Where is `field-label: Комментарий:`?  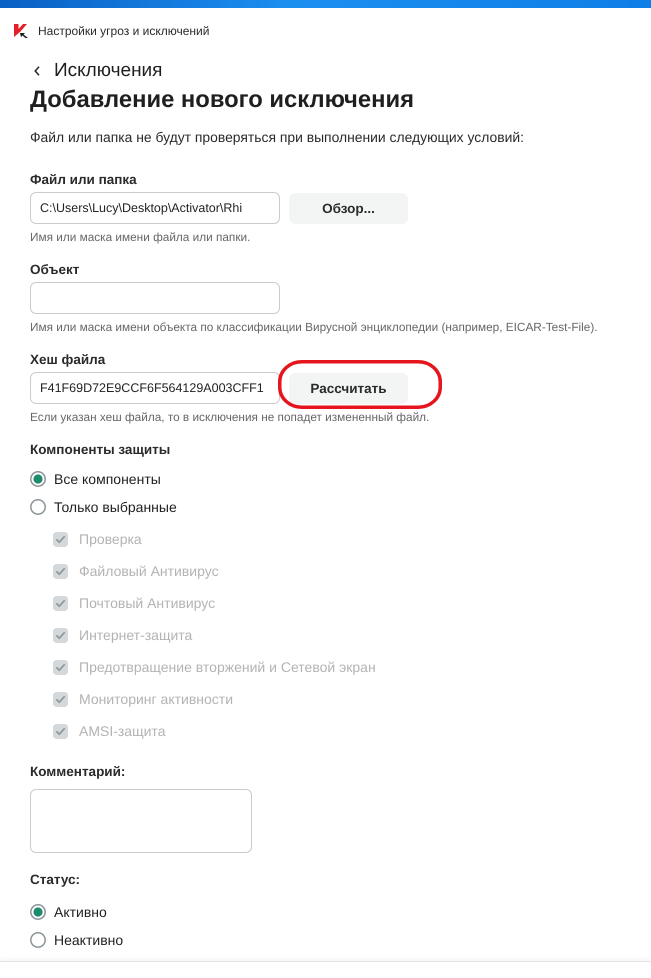 field-label: Комментарий: is located at coordinates (78, 772).